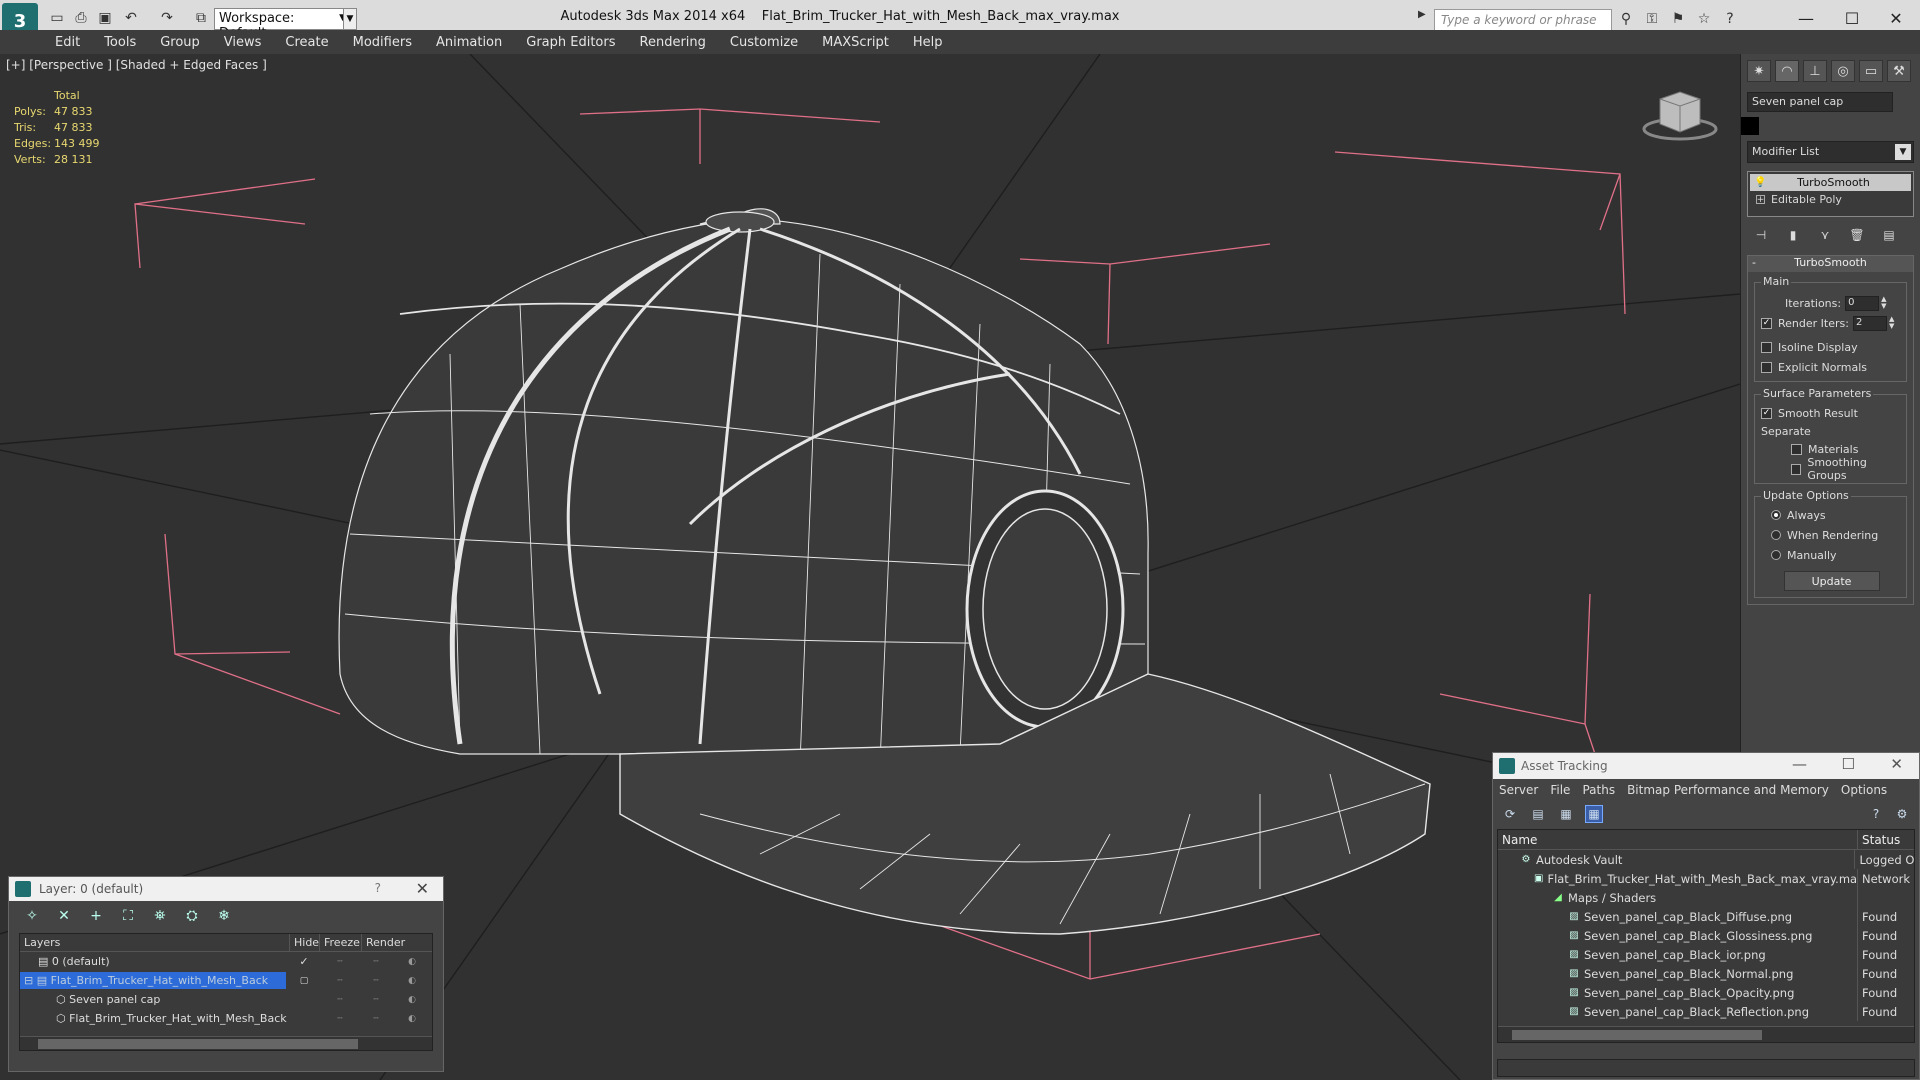 The image size is (1920, 1080). Describe the element at coordinates (1857, 235) in the screenshot. I see `remove-modifier-icon: 🗑` at that location.